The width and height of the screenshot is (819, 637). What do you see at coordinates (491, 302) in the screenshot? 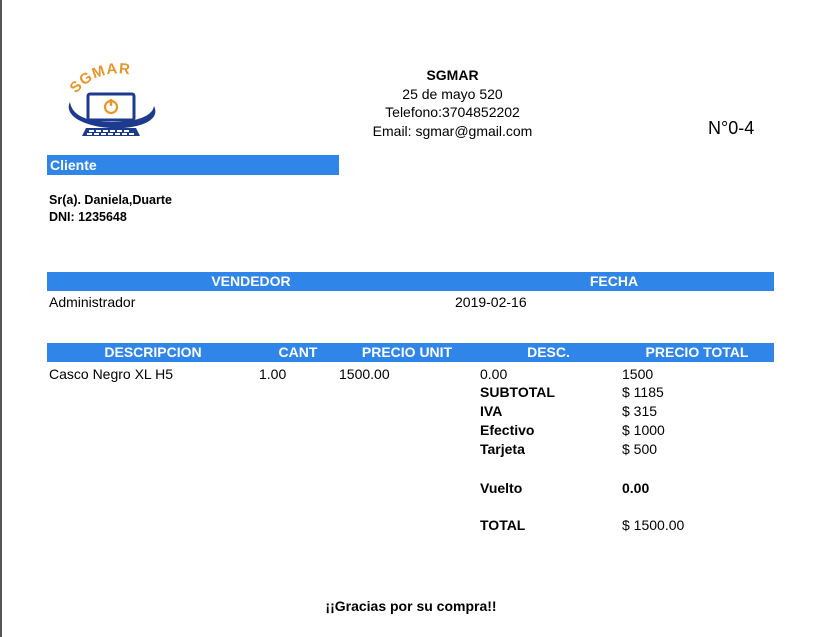
I see `date-value: 2019-02-16` at bounding box center [491, 302].